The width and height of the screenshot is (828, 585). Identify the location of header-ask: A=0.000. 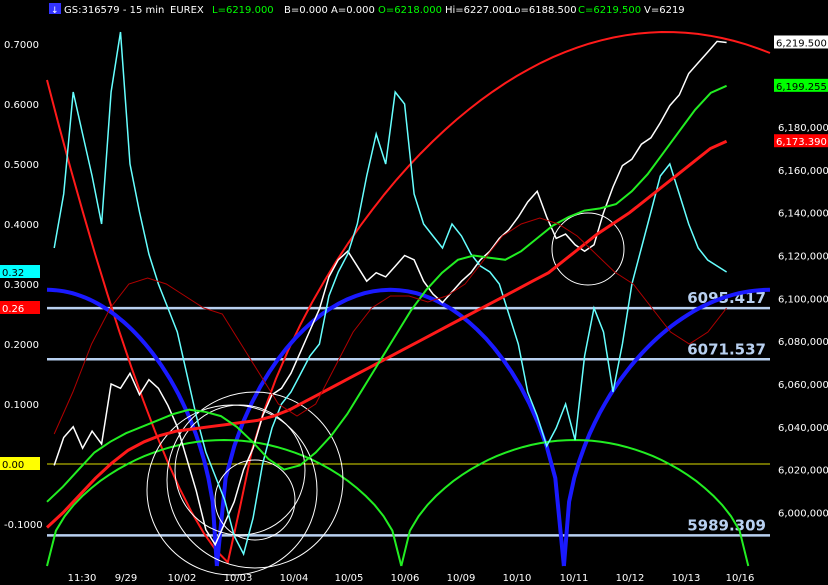
(353, 10).